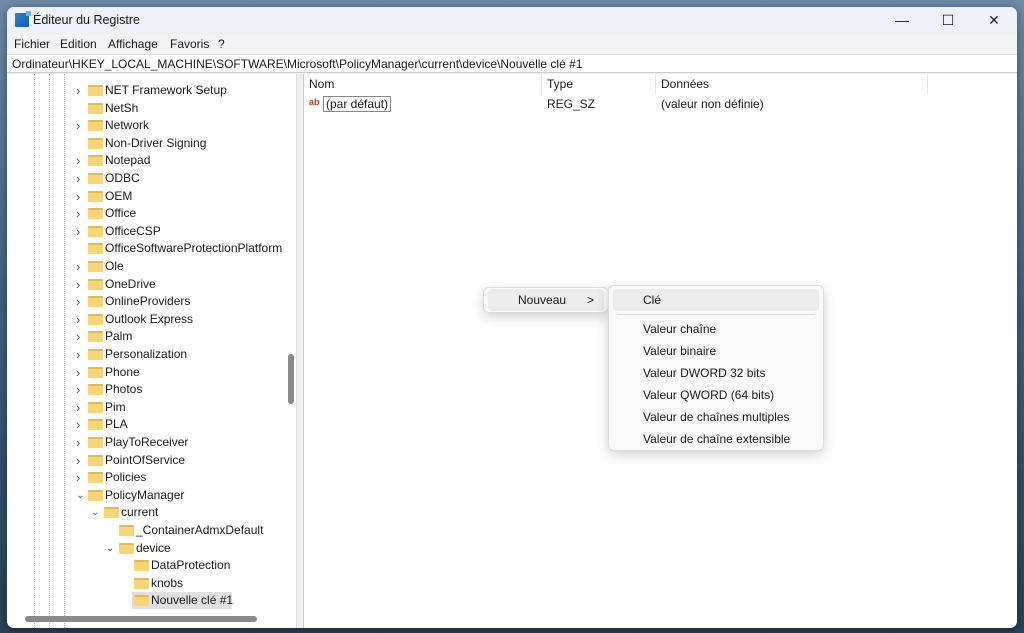 This screenshot has height=633, width=1024. I want to click on menu-edition: Edition, so click(78, 44).